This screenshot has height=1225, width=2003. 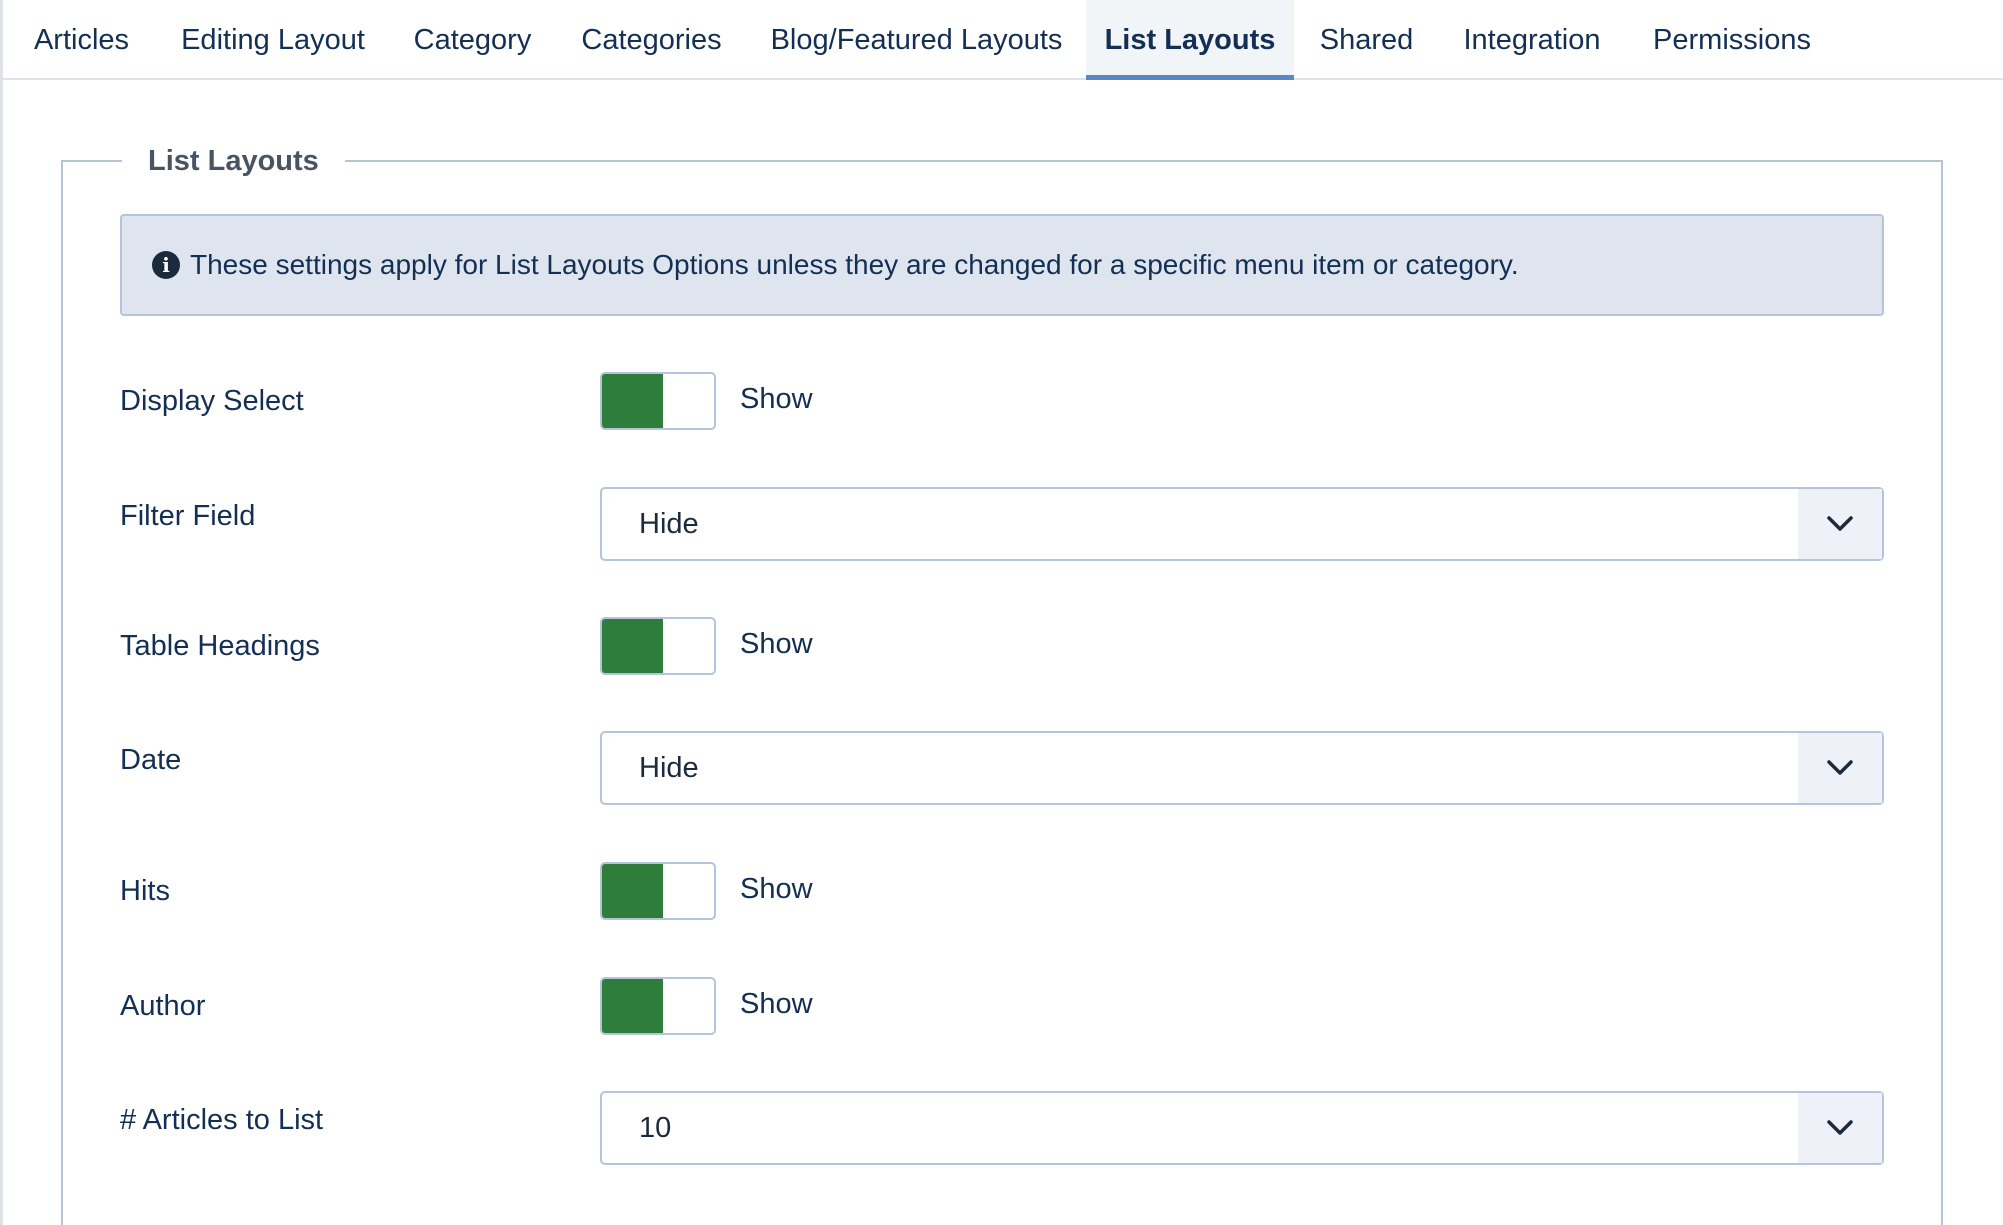 What do you see at coordinates (222, 1120) in the screenshot?
I see `articles-to-list-label: # Articles to List` at bounding box center [222, 1120].